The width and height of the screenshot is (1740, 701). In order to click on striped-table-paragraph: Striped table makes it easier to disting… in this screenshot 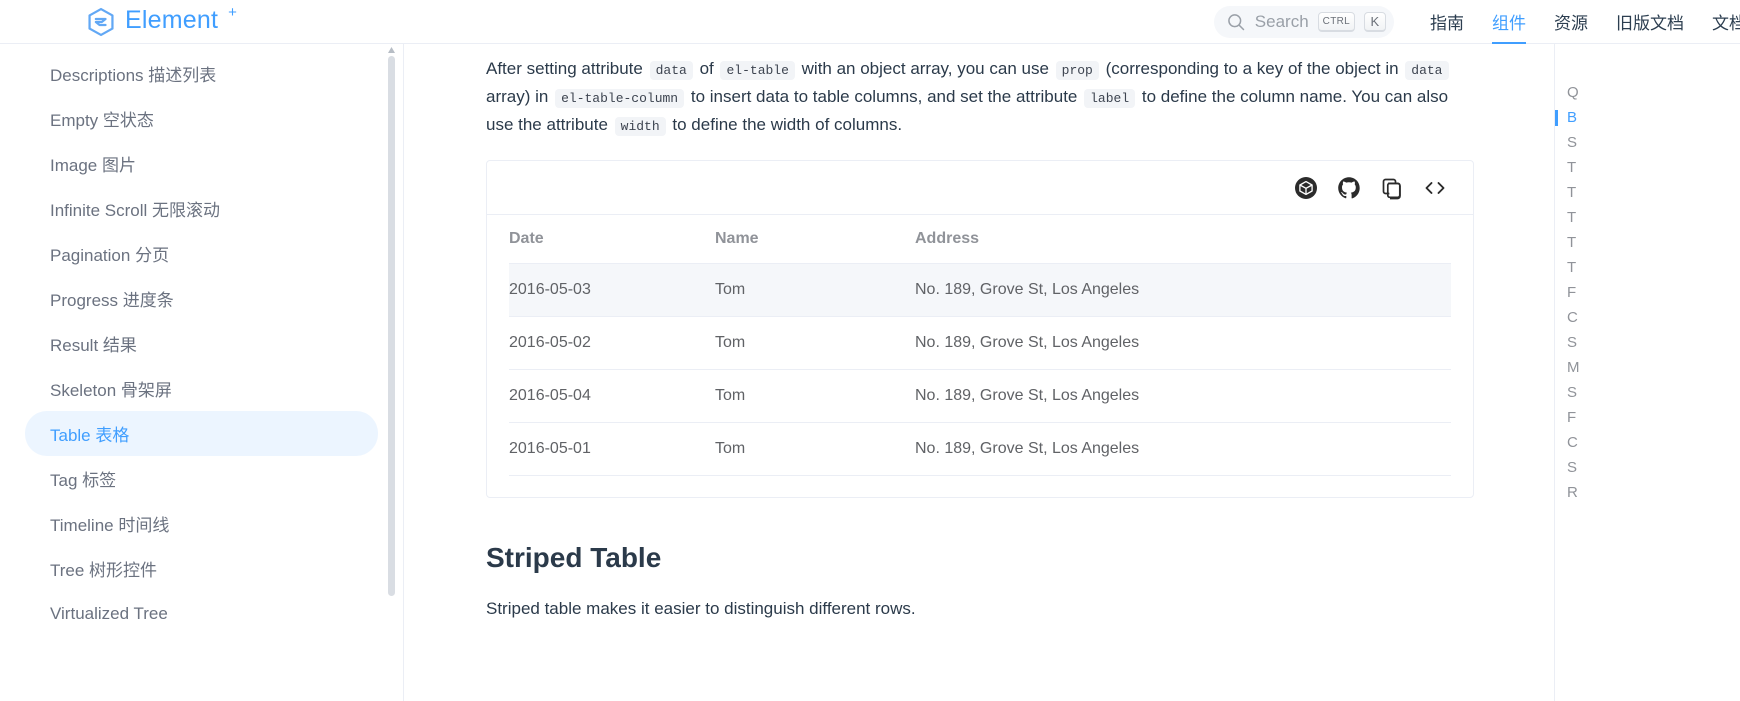, I will do `click(701, 608)`.